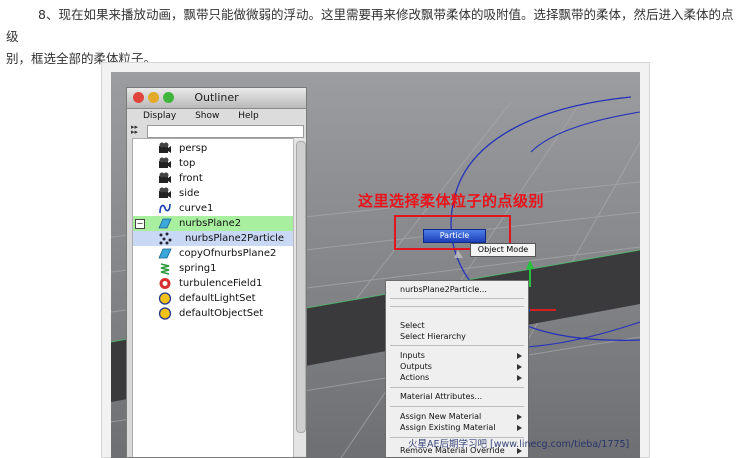 The height and width of the screenshot is (458, 750). Describe the element at coordinates (137, 130) in the screenshot. I see `filter-toggle-icon: ▸▸ ▸▸` at that location.